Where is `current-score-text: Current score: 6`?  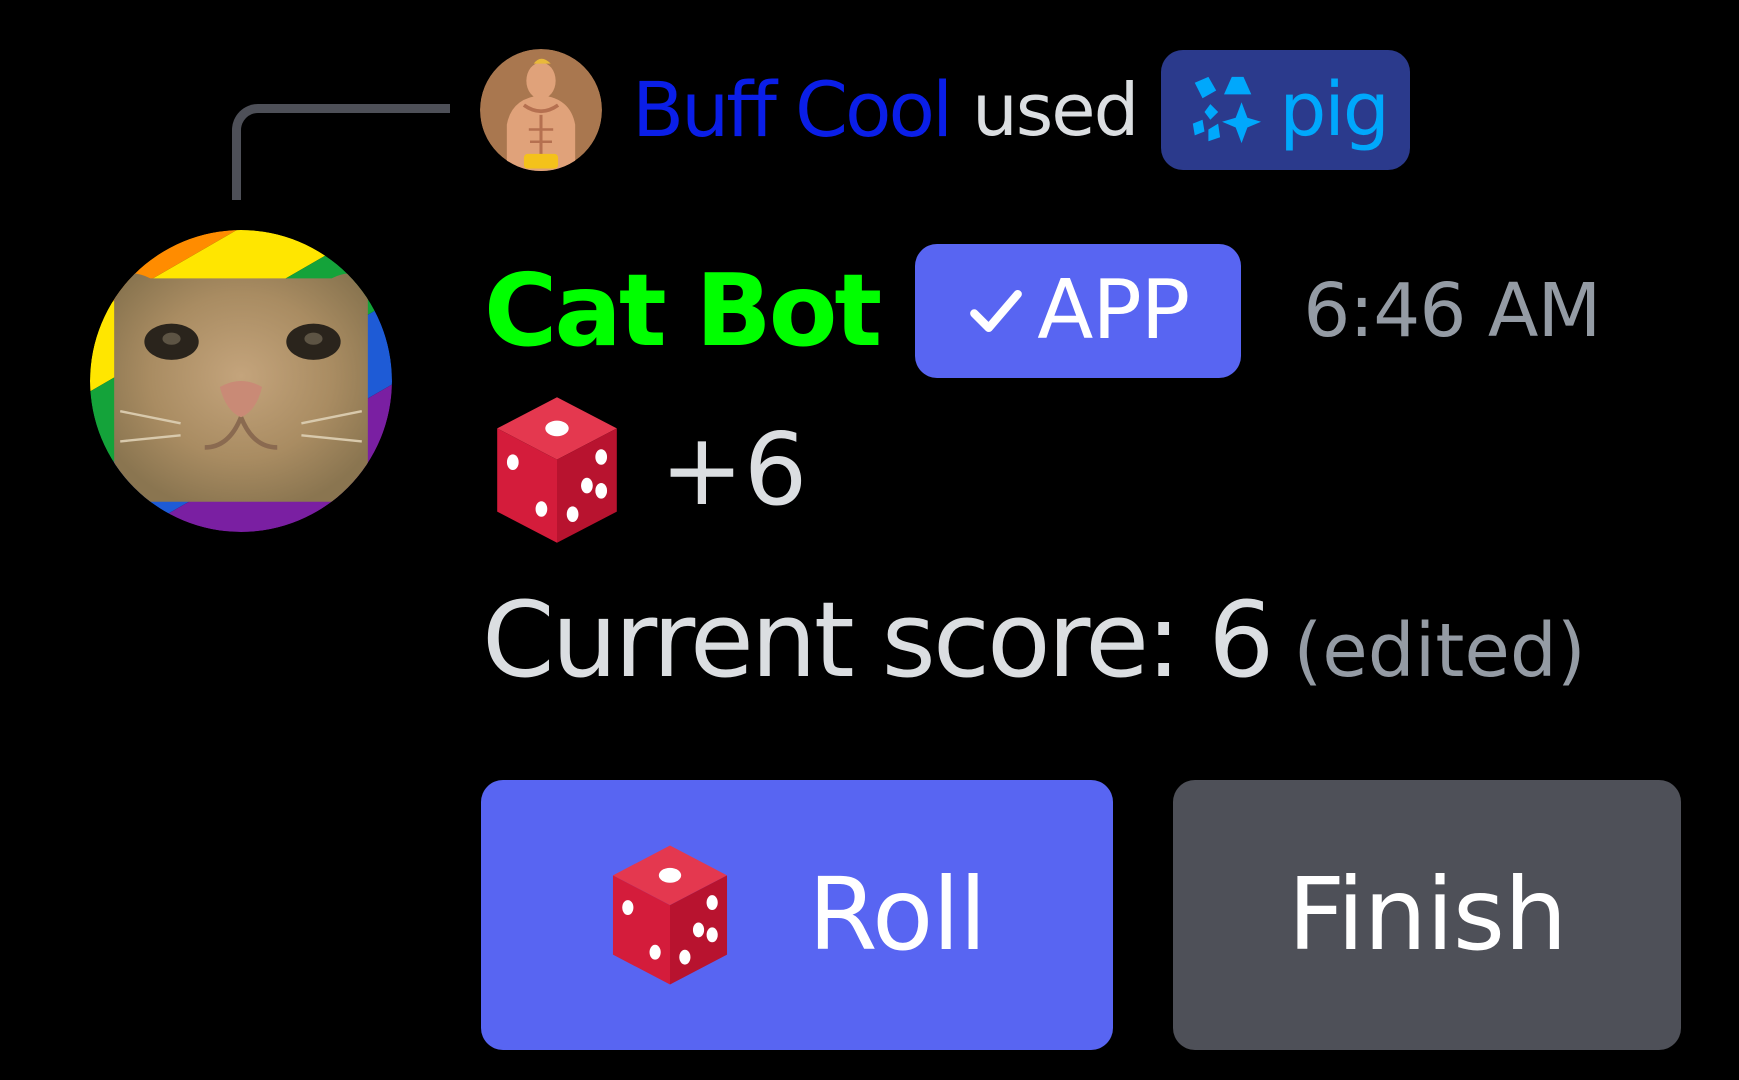
current-score-text: Current score: 6 is located at coordinates (878, 640).